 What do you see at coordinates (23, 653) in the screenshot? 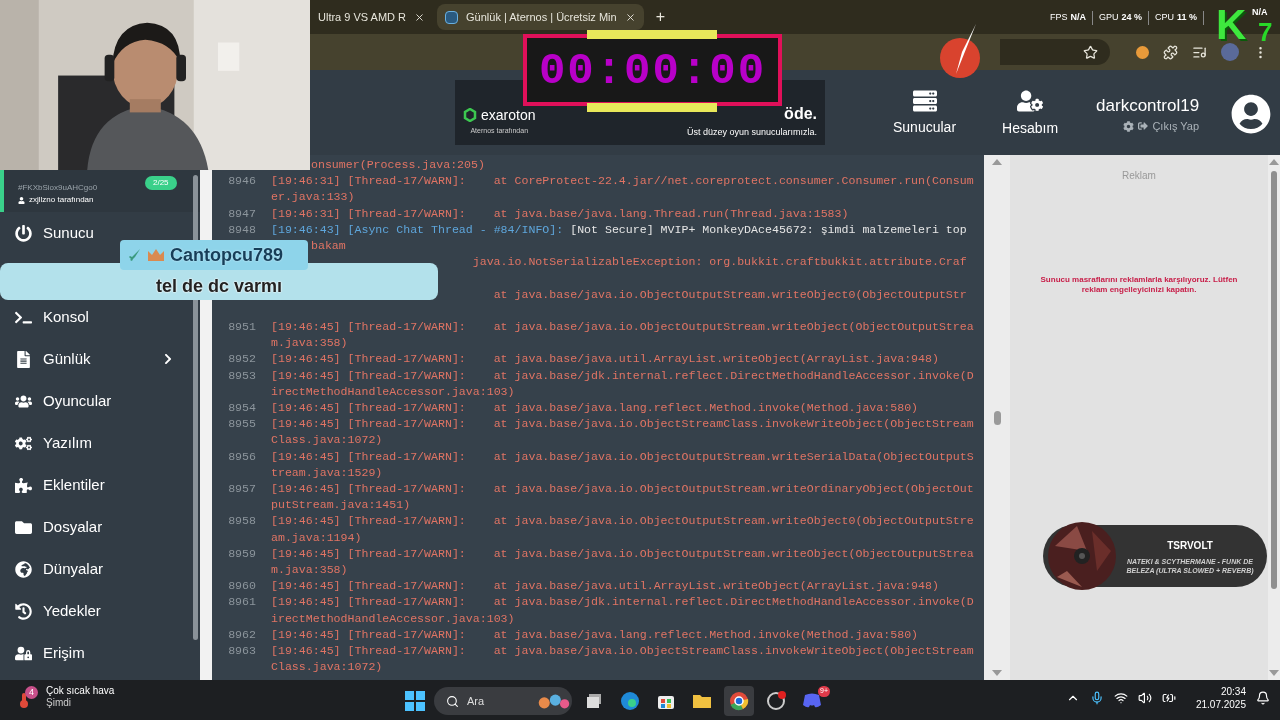
I see `user-lock-icon` at bounding box center [23, 653].